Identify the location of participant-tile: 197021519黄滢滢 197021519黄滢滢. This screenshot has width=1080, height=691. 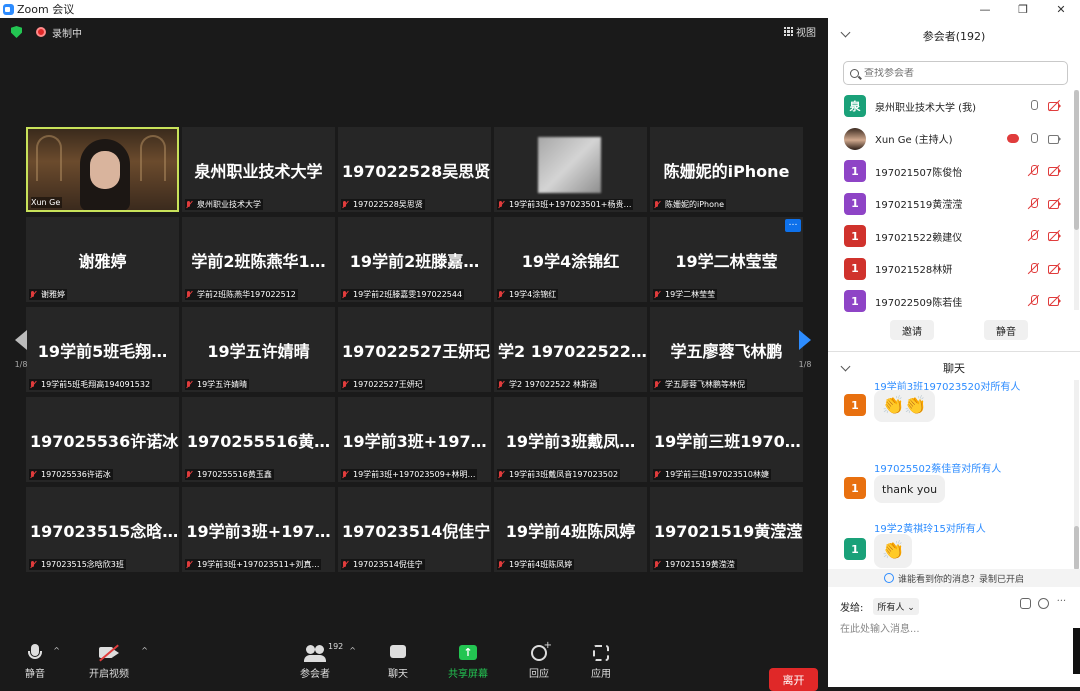
(726, 529).